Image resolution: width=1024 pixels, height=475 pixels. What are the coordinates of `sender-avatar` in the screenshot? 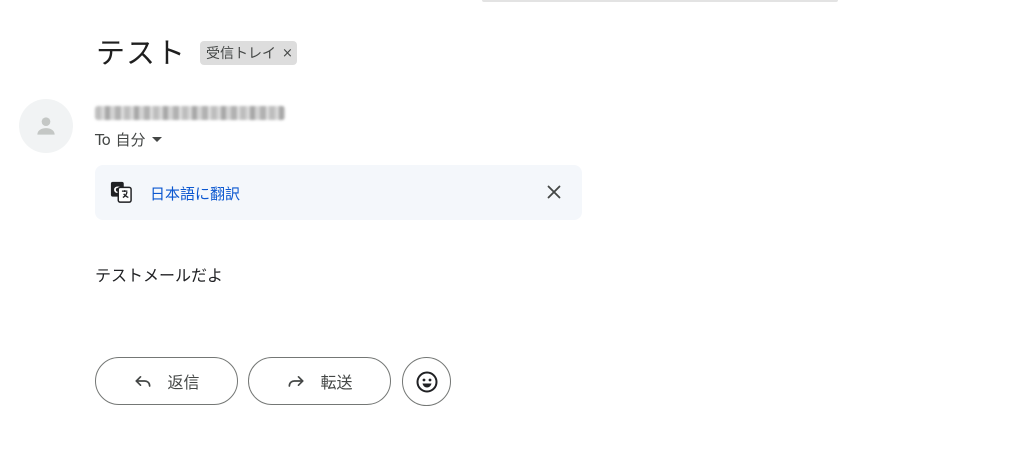 It's located at (46, 126).